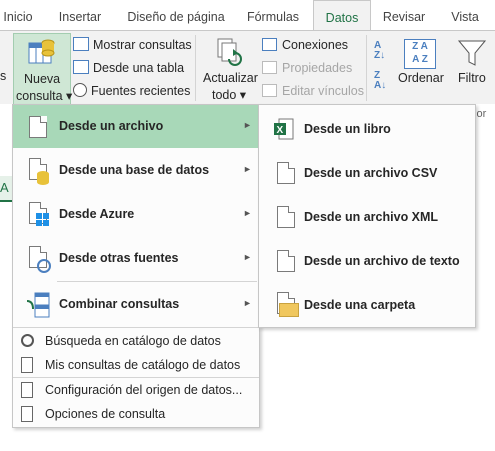 Image resolution: width=495 pixels, height=451 pixels. I want to click on cylinder-icon, so click(43, 178).